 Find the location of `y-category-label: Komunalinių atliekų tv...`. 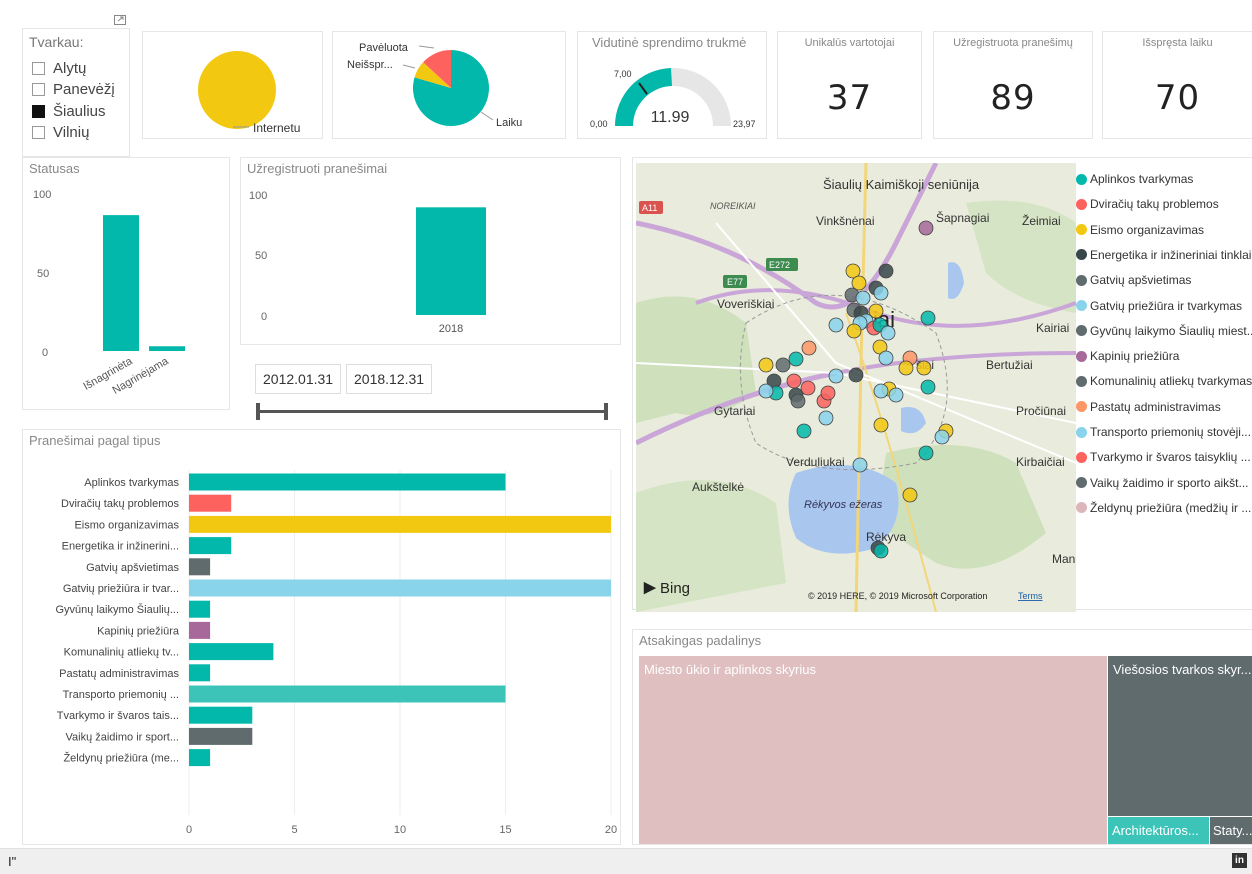

y-category-label: Komunalinių atliekų tv... is located at coordinates (121, 653).